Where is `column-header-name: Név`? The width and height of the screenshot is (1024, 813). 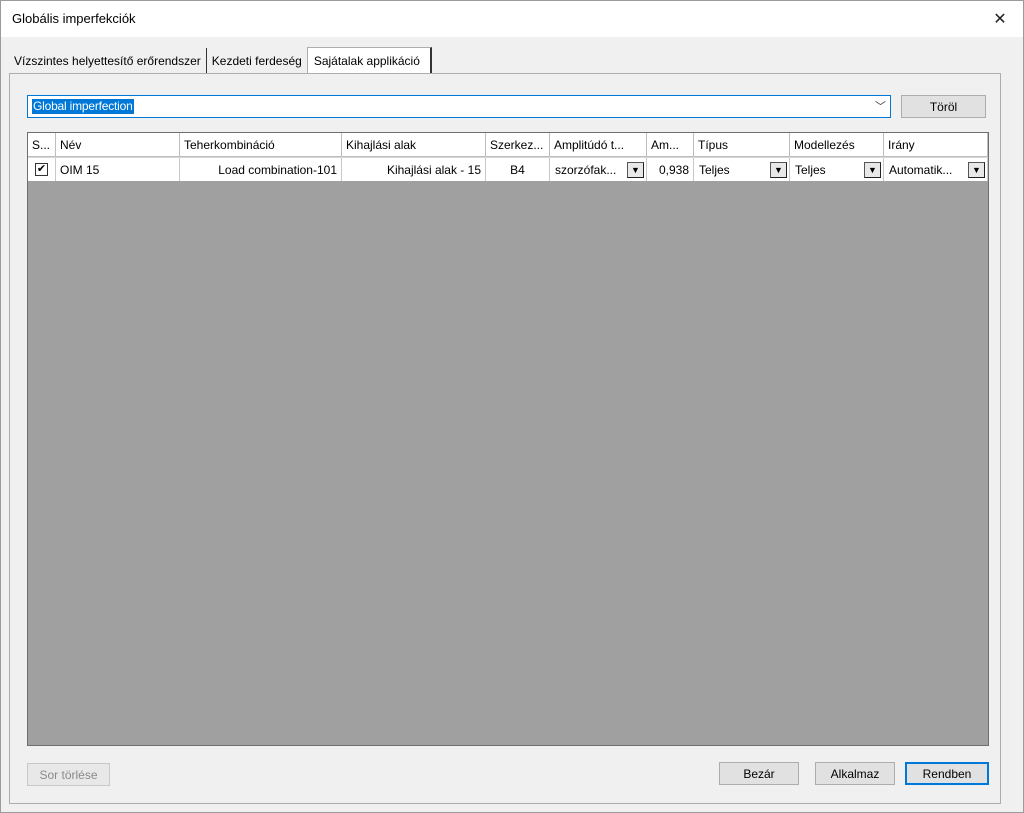 column-header-name: Név is located at coordinates (118, 145).